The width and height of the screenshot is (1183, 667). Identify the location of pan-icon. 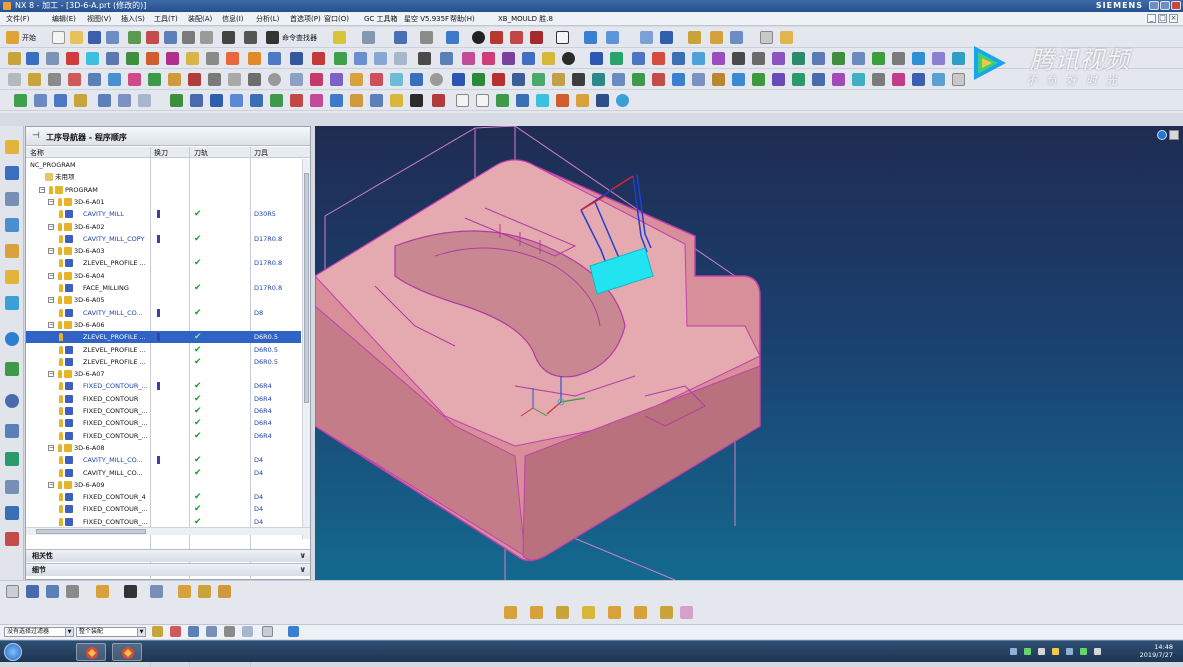
(102, 591).